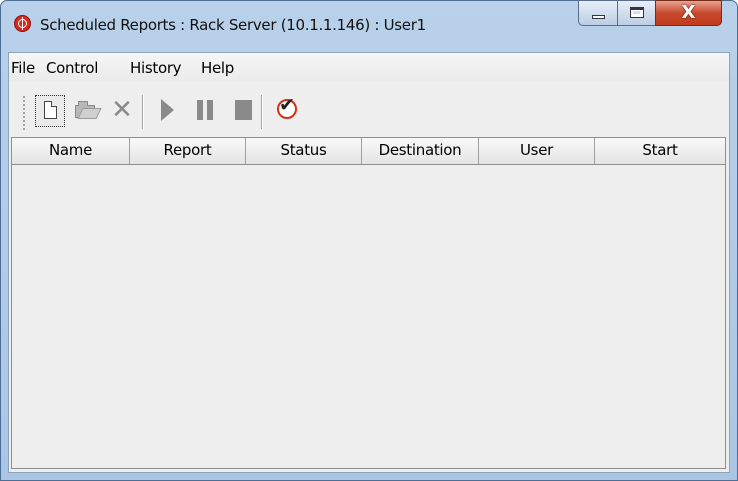  I want to click on column-header-user: User, so click(537, 151).